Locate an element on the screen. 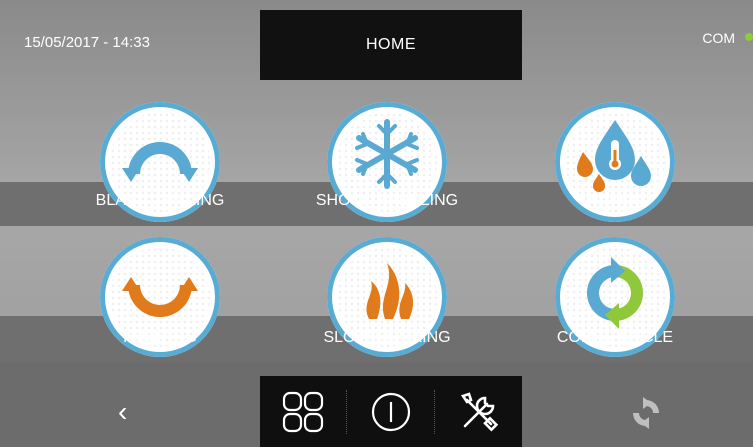 The height and width of the screenshot is (447, 753). tools-icon is located at coordinates (479, 411).